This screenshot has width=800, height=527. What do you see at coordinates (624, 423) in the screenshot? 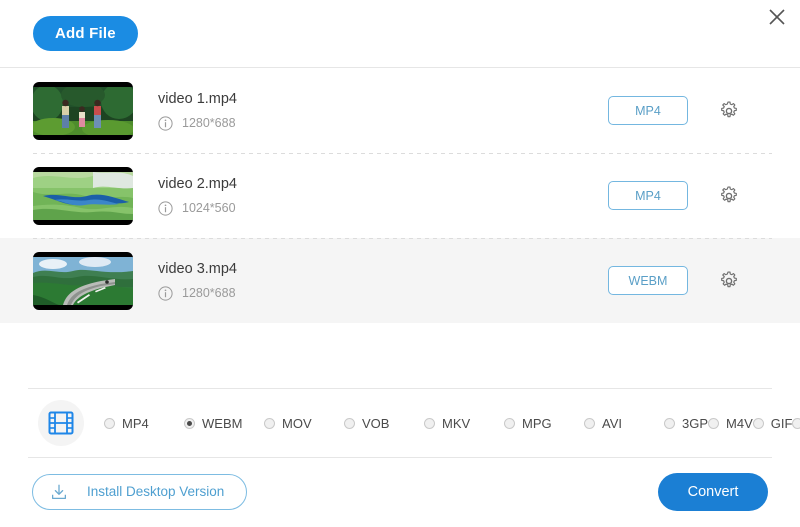
I see `format-option-avi: AVI` at bounding box center [624, 423].